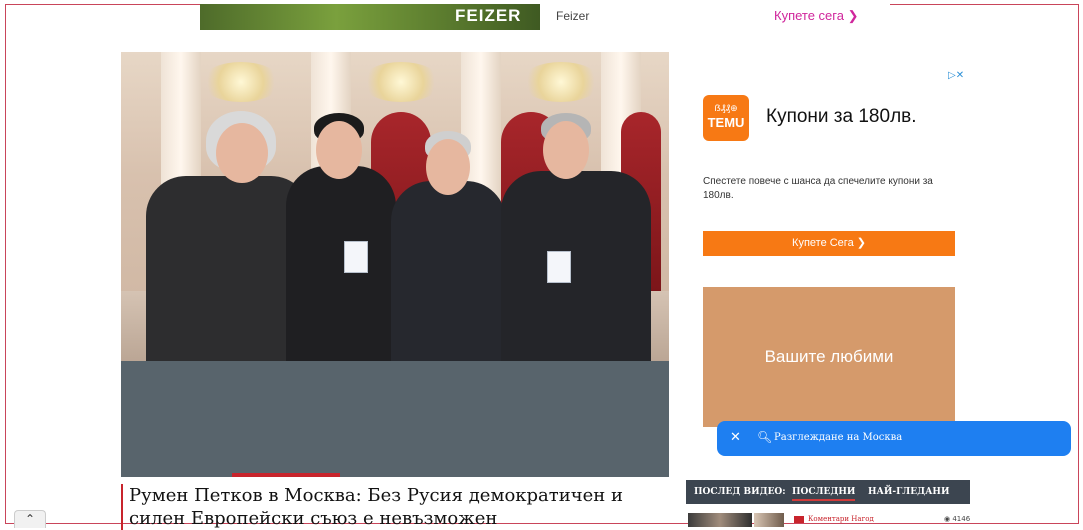 This screenshot has height=530, width=1083. I want to click on views-count: 4146, so click(961, 519).